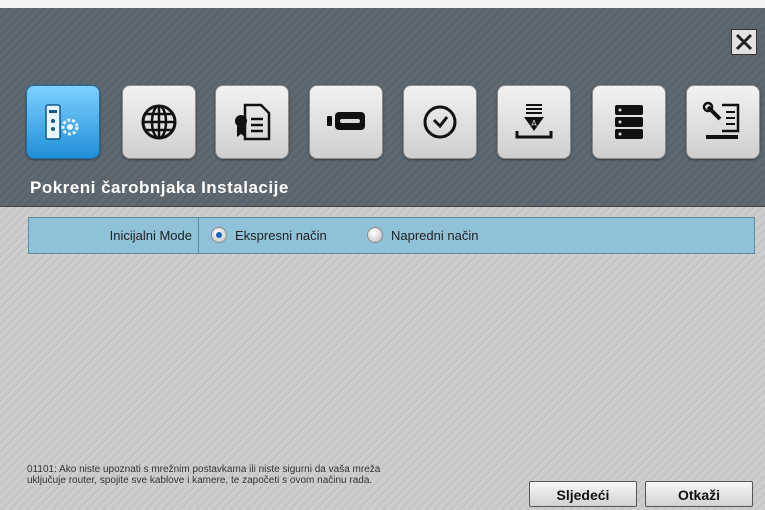  Describe the element at coordinates (114, 235) in the screenshot. I see `mode-label: Inicijalni Mode` at that location.